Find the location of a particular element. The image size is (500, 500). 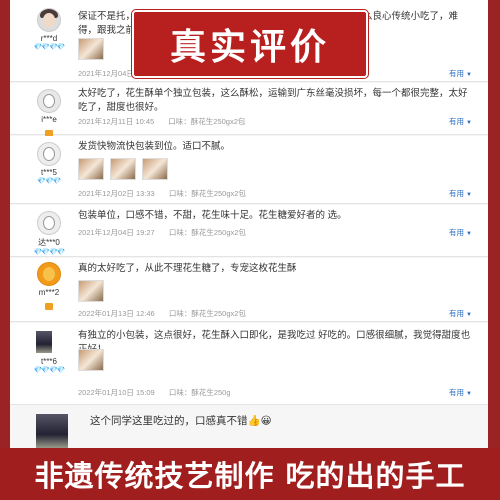

review-text: 这个同学这里吃过的，口感真不错👍😀 is located at coordinates (181, 421).